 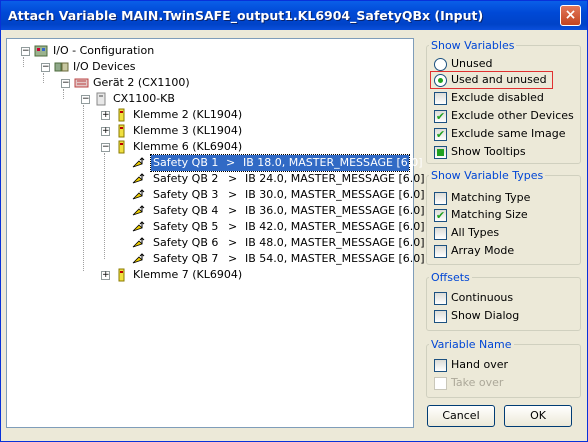 I want to click on variable-address: IB 18.0, MASTER_MESSAGE [6.0], so click(x=333, y=162).